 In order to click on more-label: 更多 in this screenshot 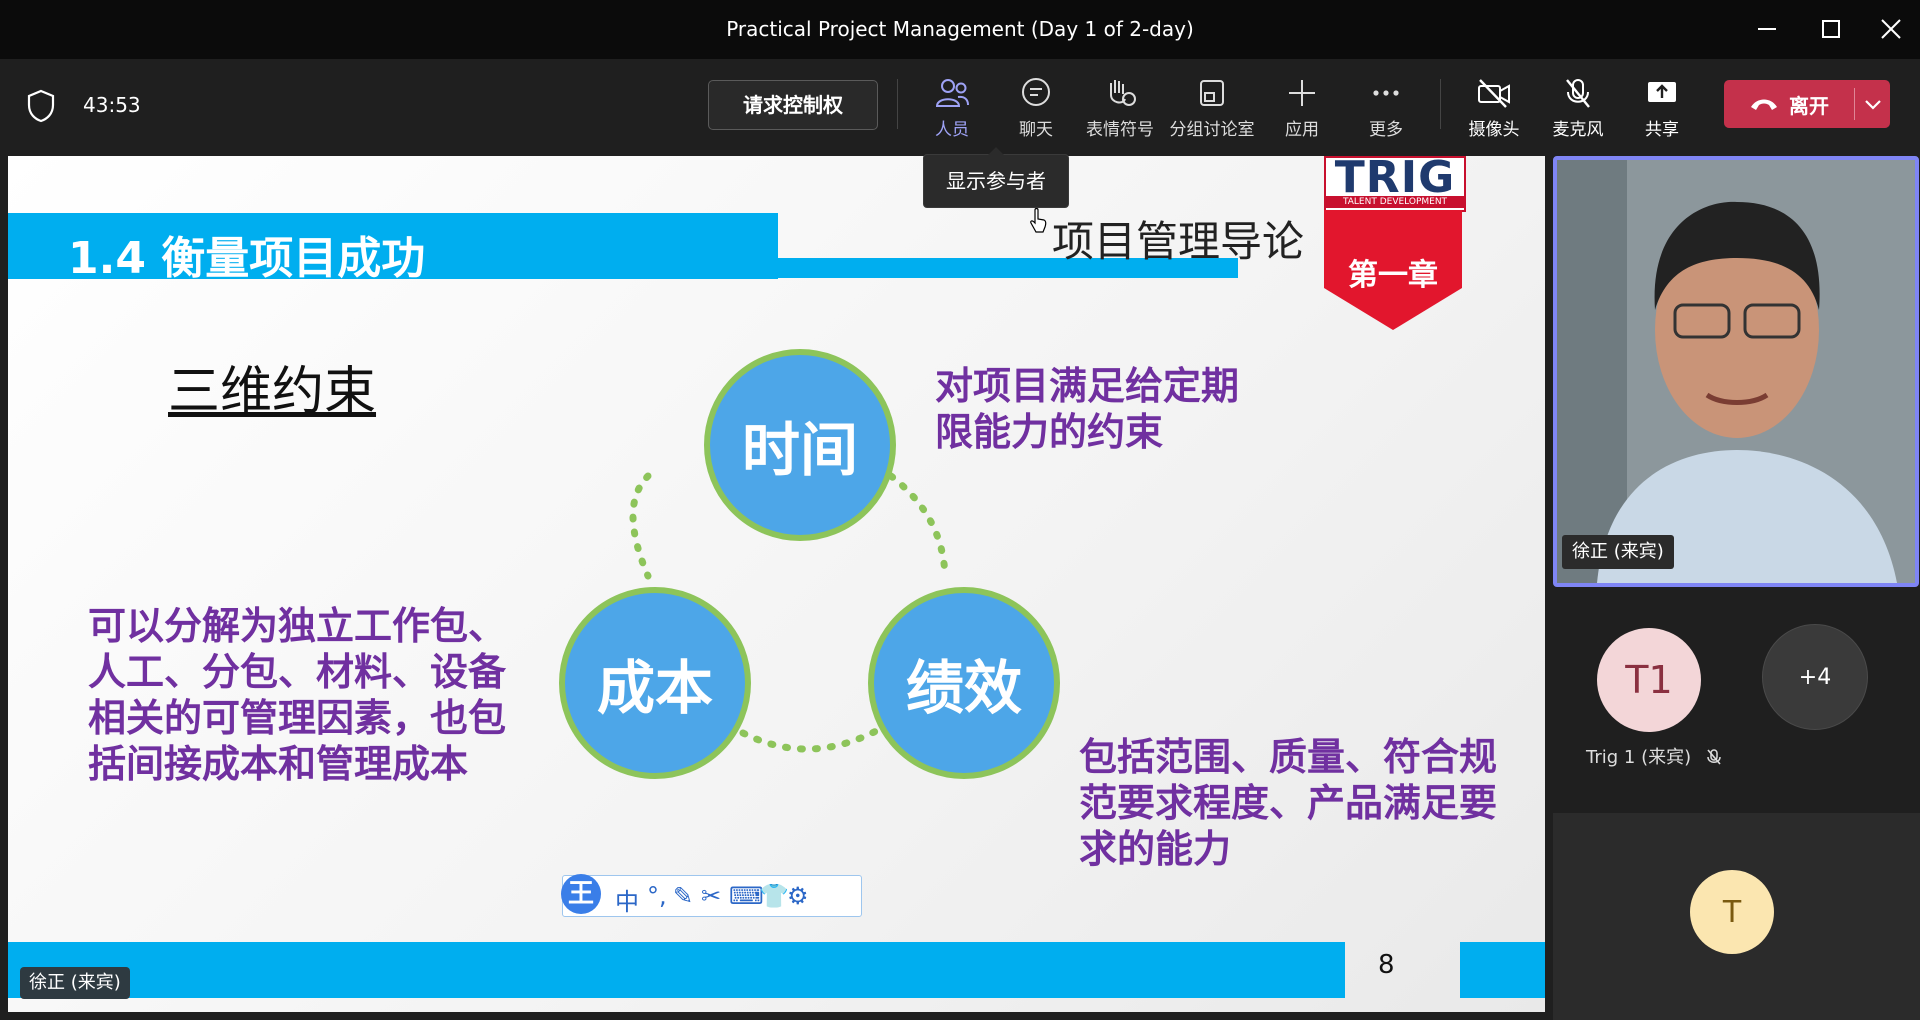, I will do `click(1386, 130)`.